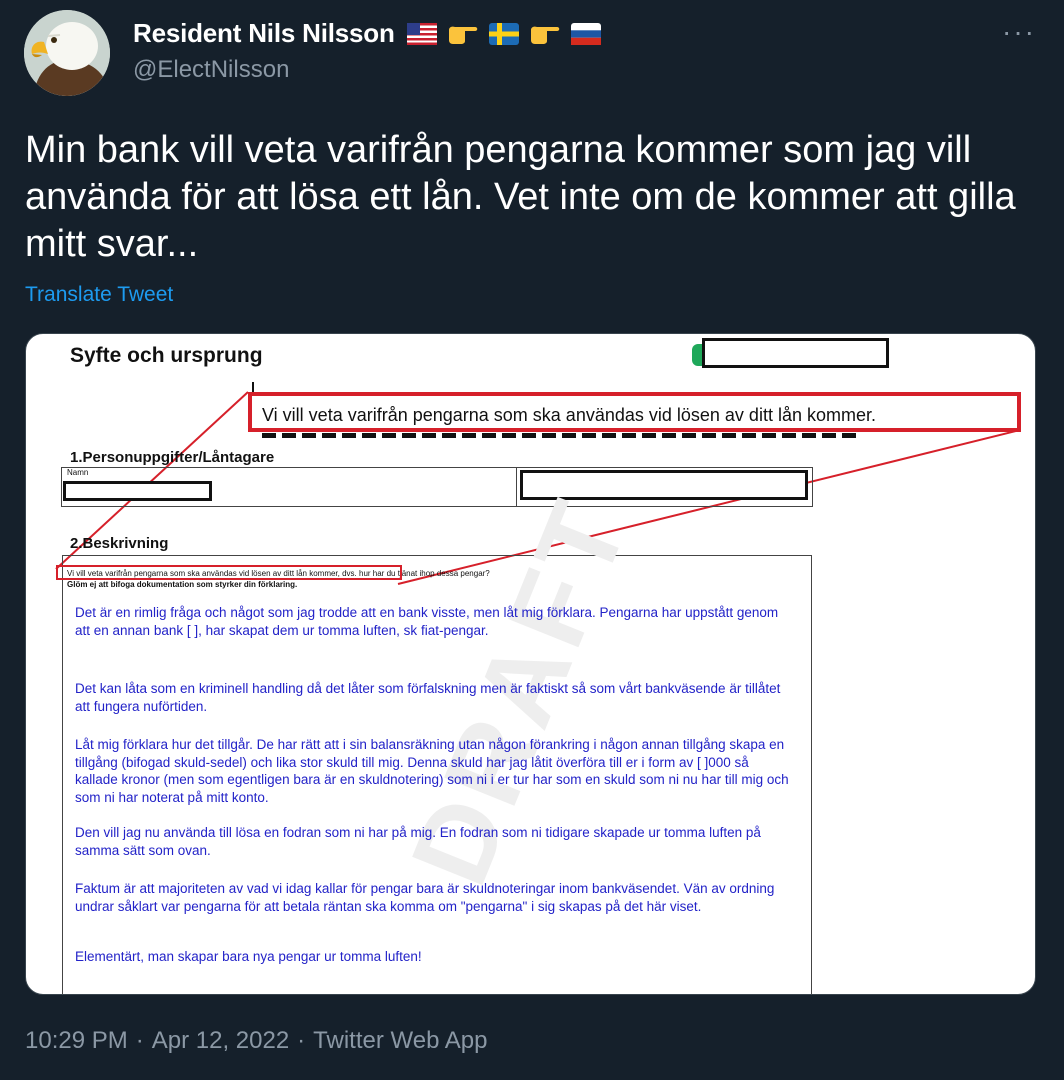 Image resolution: width=1064 pixels, height=1080 pixels. I want to click on translate-tweet-link: Translate Tweet, so click(99, 295).